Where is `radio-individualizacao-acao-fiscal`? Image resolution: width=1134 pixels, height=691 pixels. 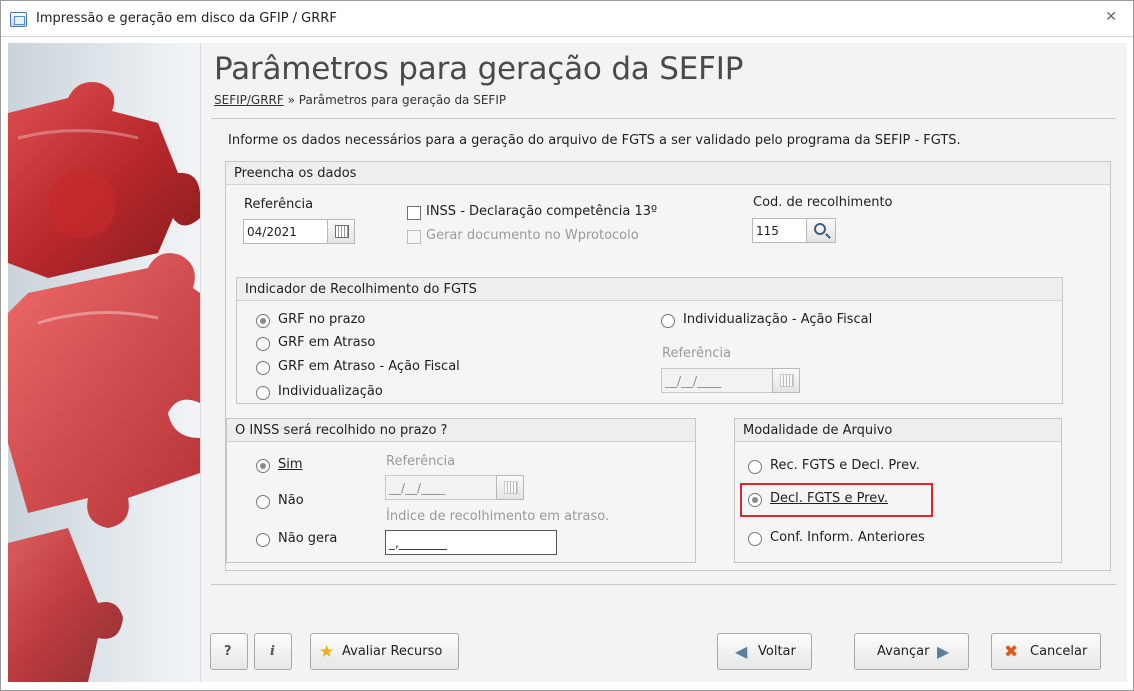 radio-individualizacao-acao-fiscal is located at coordinates (668, 321).